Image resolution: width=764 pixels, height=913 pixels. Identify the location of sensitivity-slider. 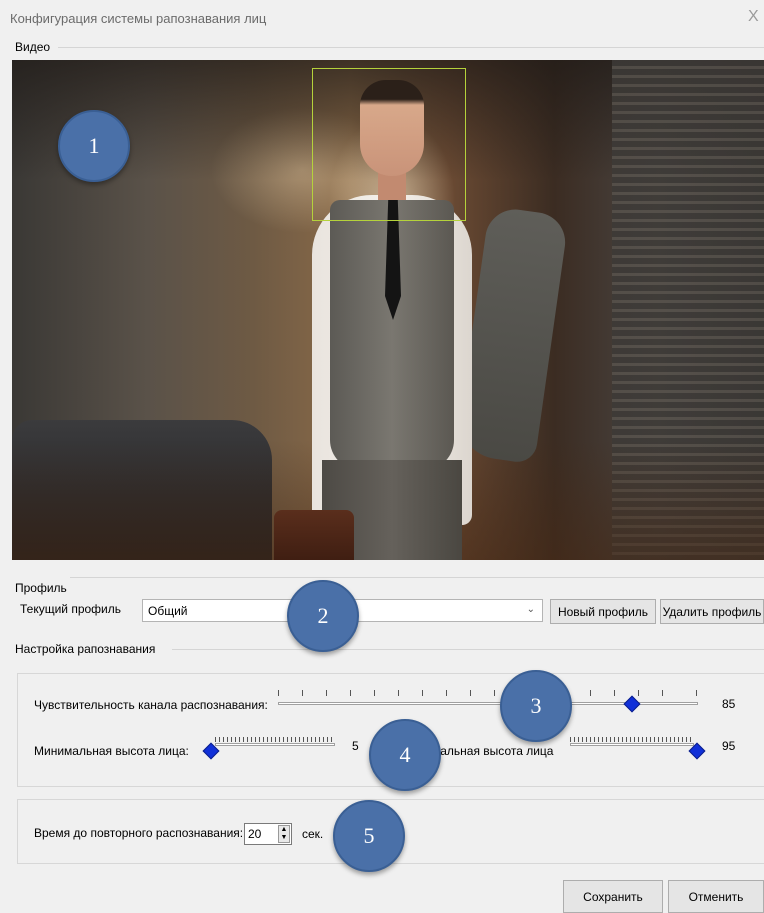
(488, 702).